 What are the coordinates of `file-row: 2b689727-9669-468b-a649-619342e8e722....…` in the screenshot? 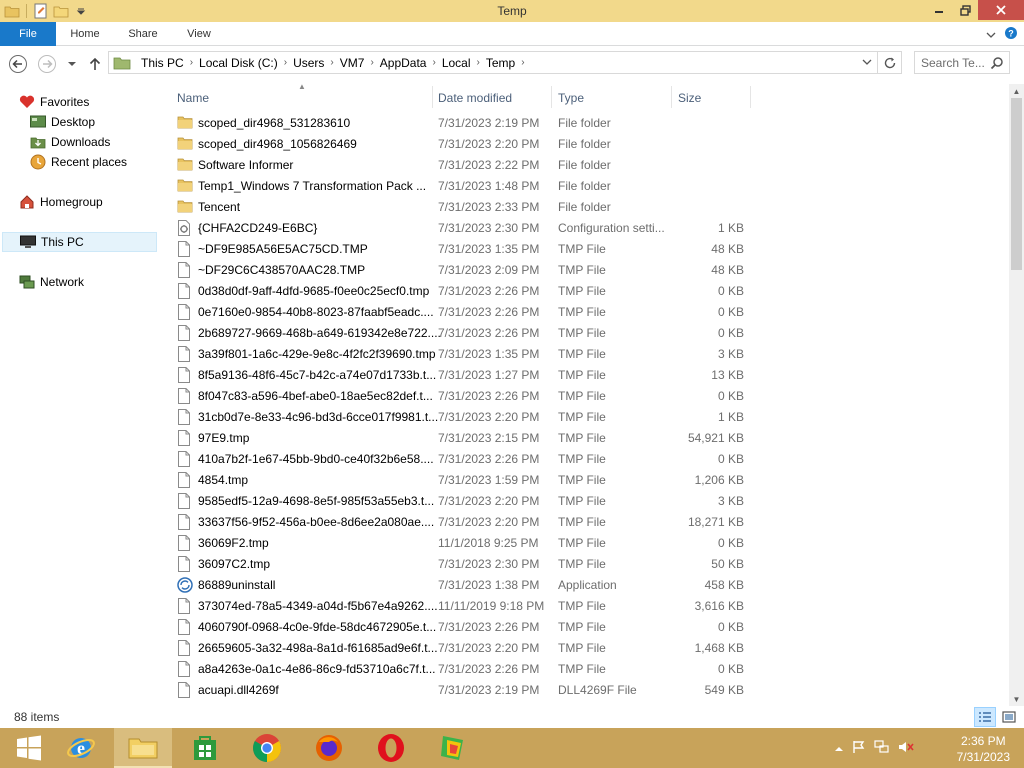 It's located at (587, 333).